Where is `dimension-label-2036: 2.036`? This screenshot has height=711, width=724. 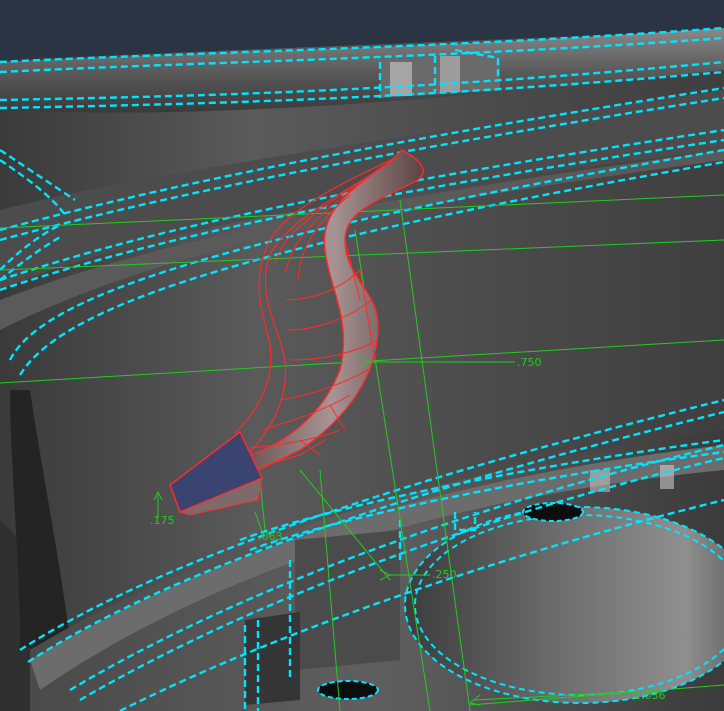
dimension-label-2036: 2.036 is located at coordinates (650, 695).